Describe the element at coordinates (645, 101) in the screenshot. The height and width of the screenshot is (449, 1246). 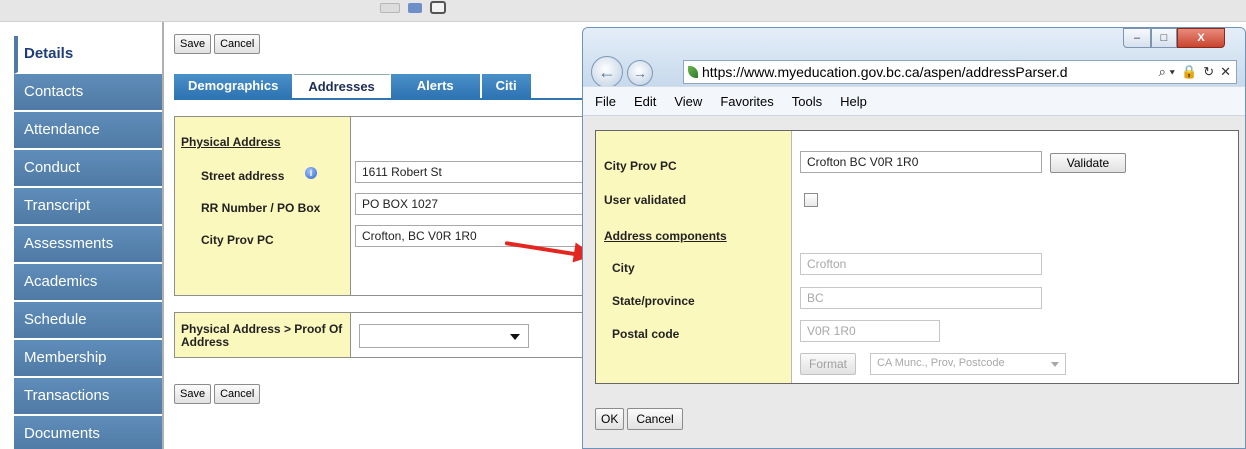
I see `menu-edit: Edit` at that location.